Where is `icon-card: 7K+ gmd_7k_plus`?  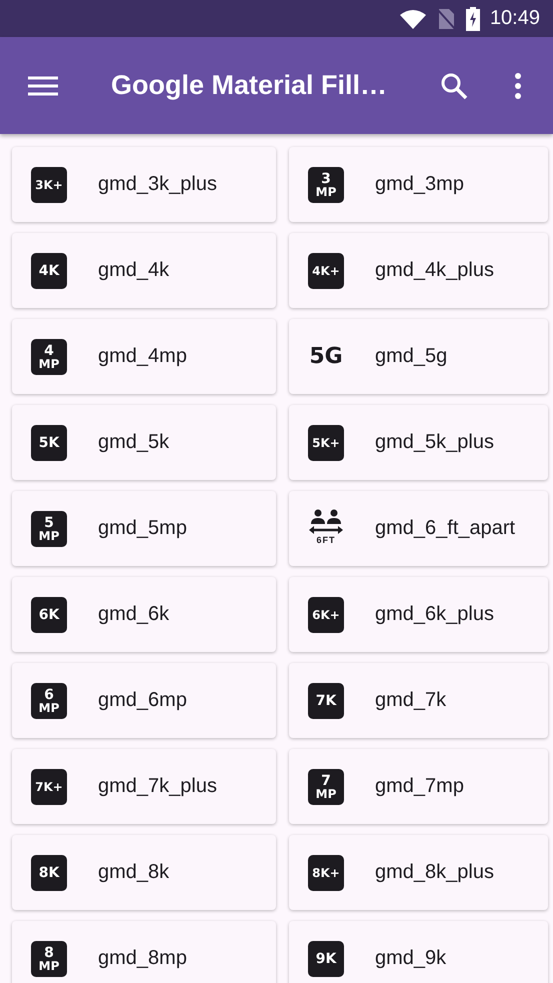 icon-card: 7K+ gmd_7k_plus is located at coordinates (144, 786).